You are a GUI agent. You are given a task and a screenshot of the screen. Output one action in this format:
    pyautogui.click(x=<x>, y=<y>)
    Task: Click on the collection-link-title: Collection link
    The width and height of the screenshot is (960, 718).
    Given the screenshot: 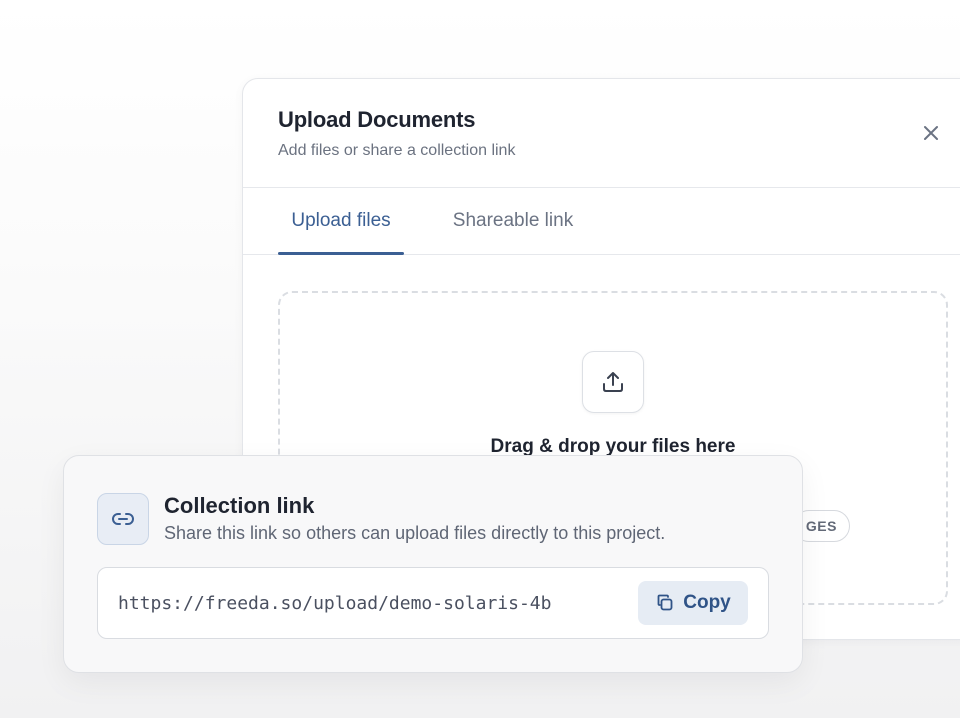 What is the action you would take?
    pyautogui.click(x=239, y=505)
    